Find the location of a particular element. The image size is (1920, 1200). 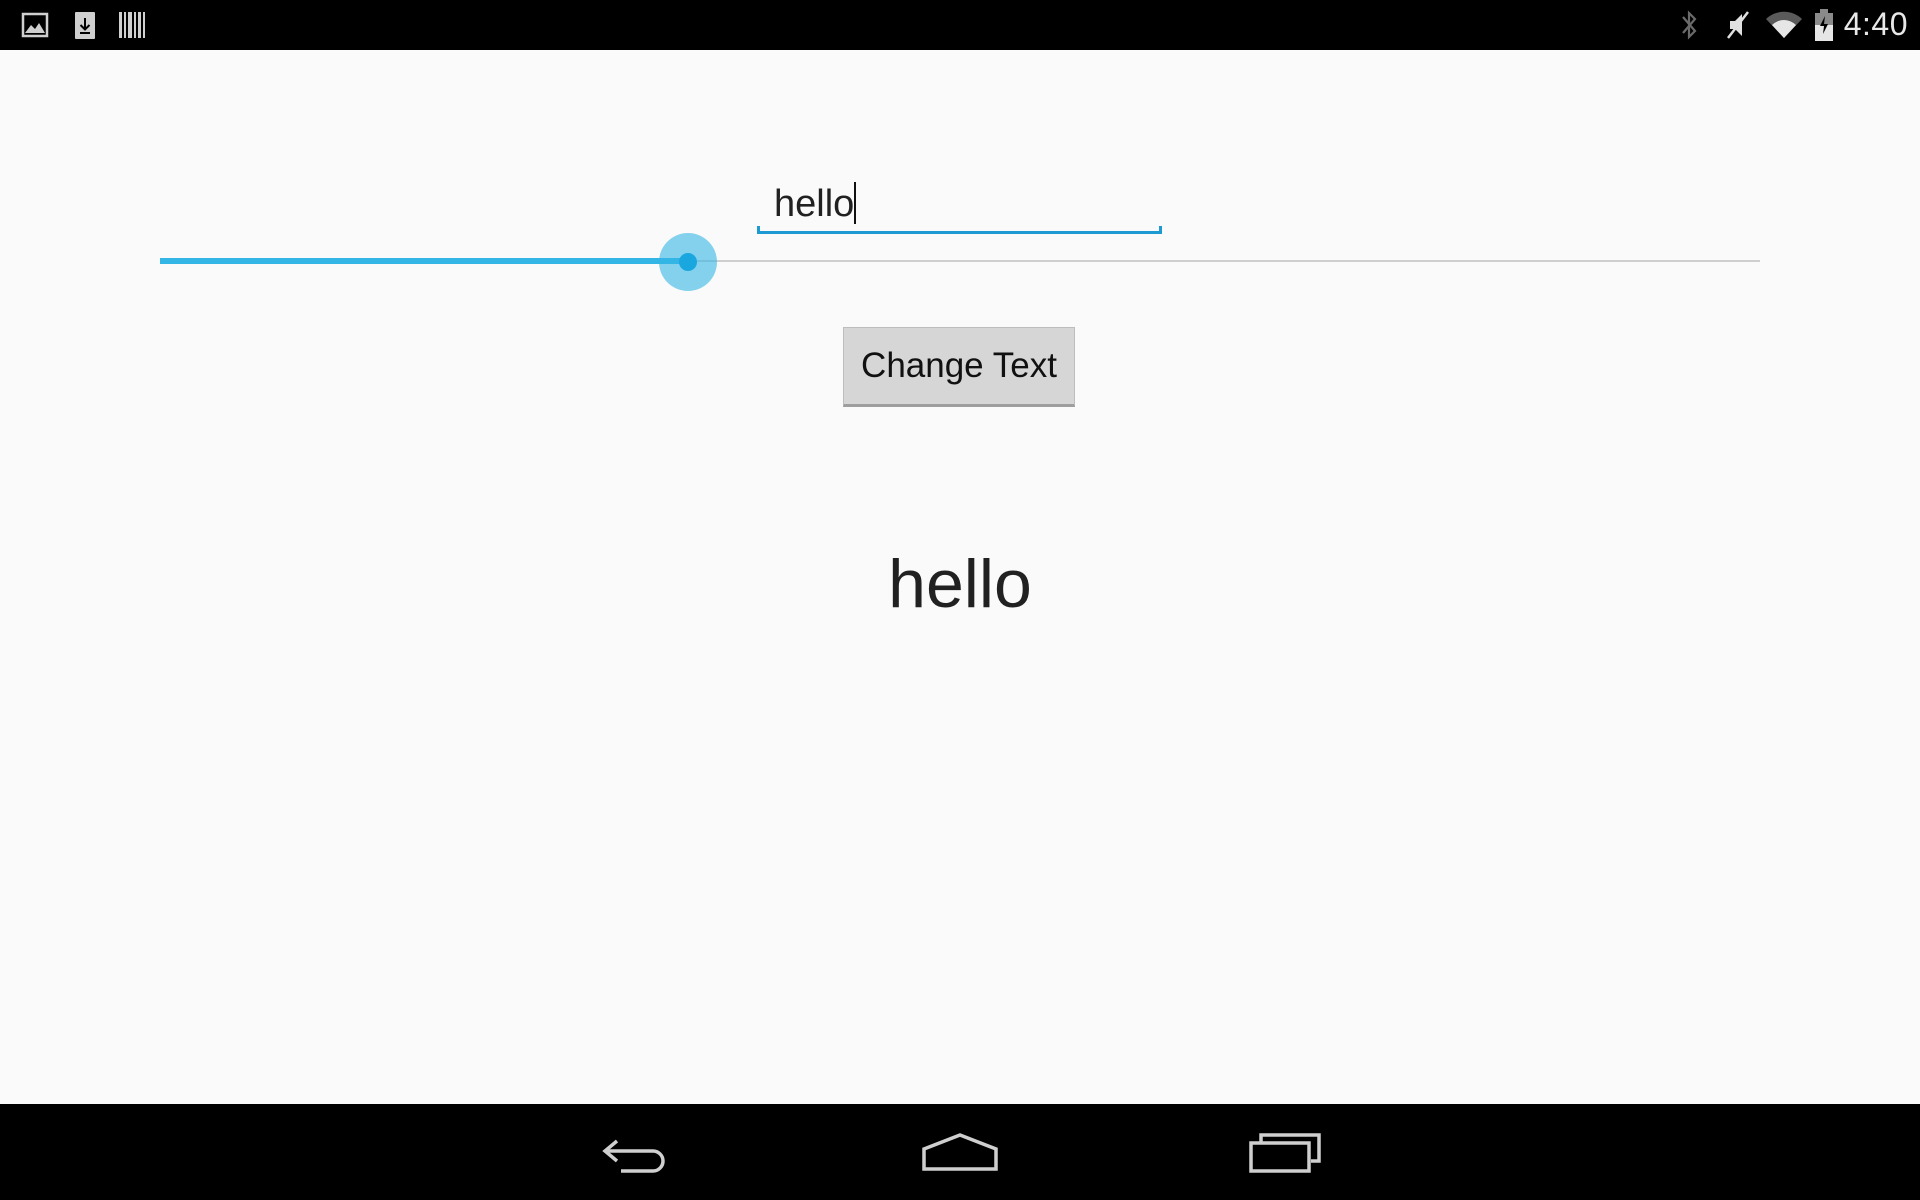

back-icon is located at coordinates (633, 1156).